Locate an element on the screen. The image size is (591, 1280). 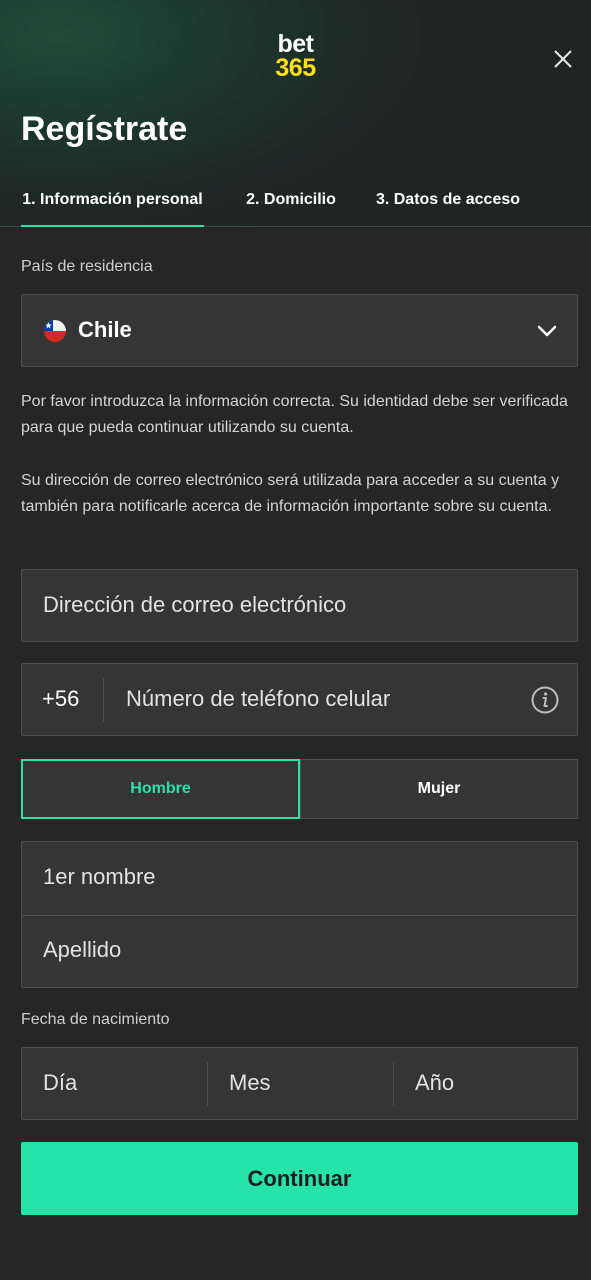
gender-male-button: Hombre is located at coordinates (160, 789).